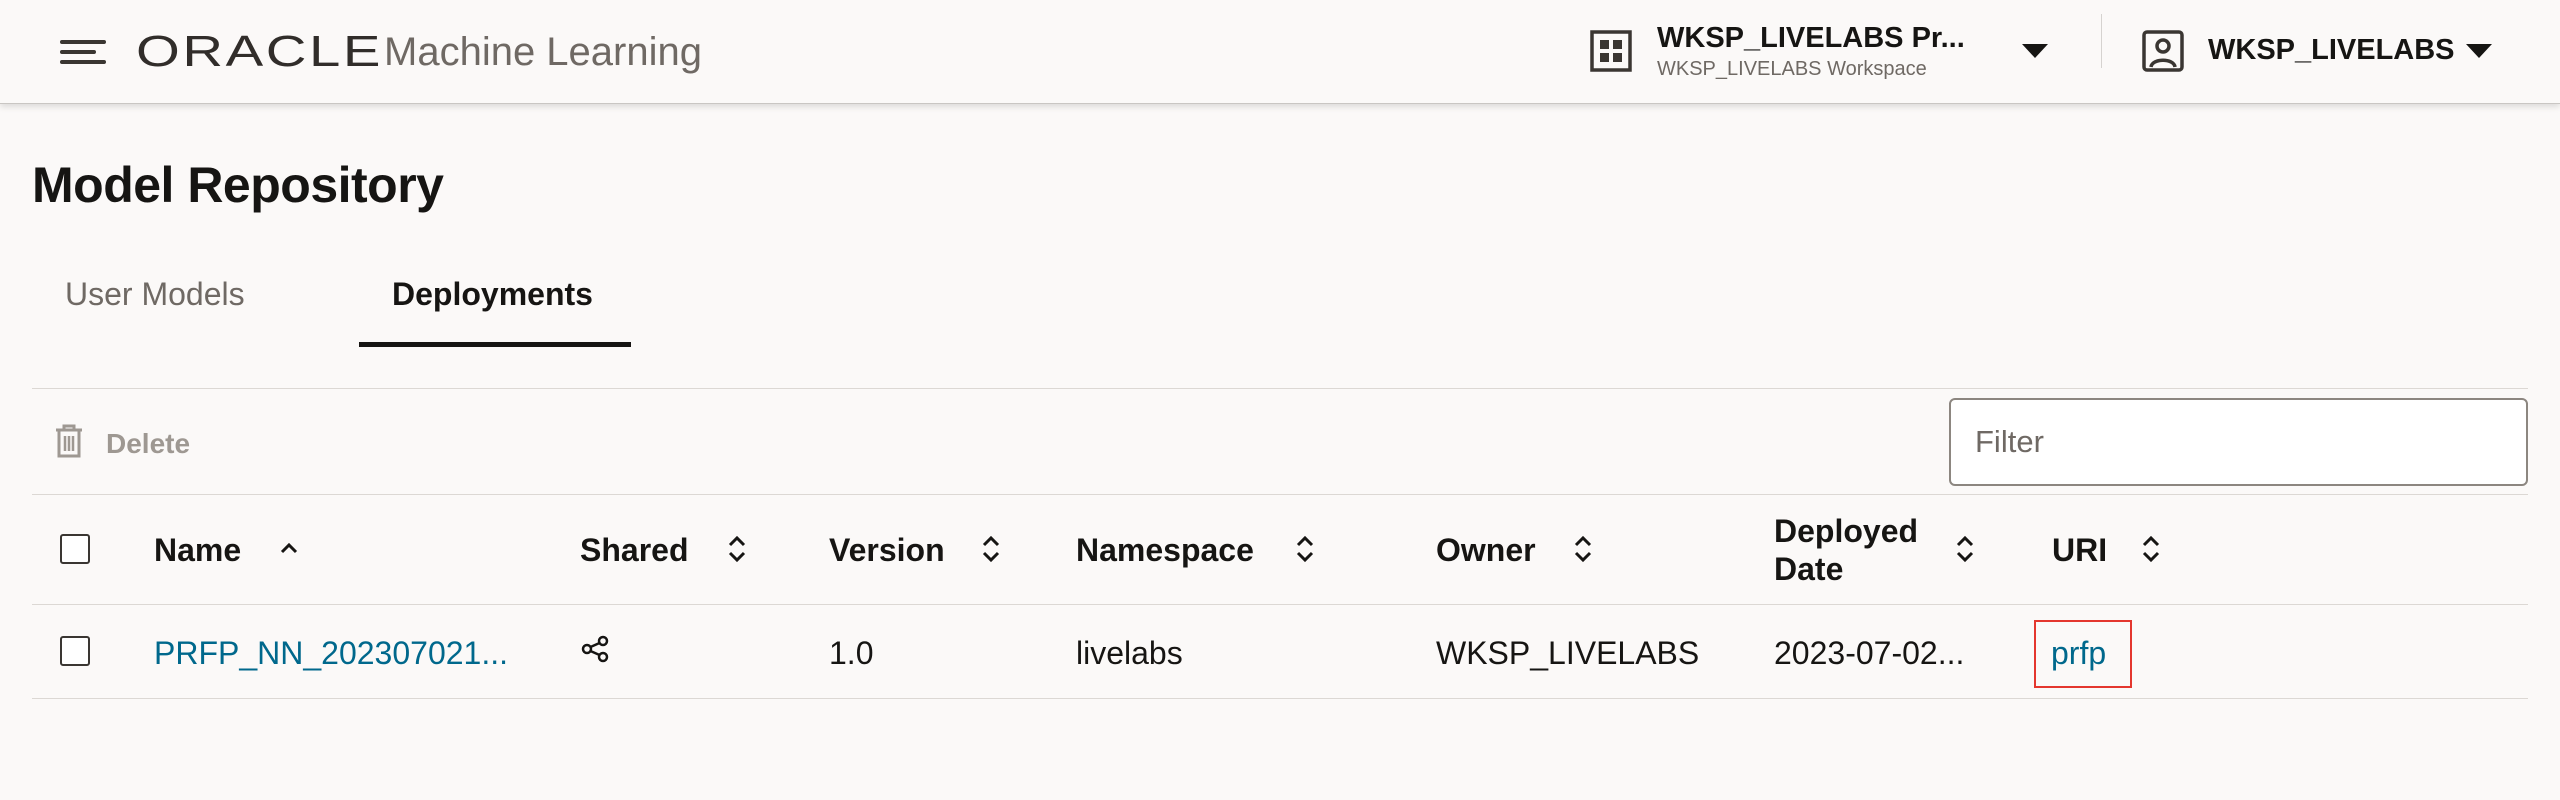  Describe the element at coordinates (2163, 51) in the screenshot. I see `user-badge-icon` at that location.